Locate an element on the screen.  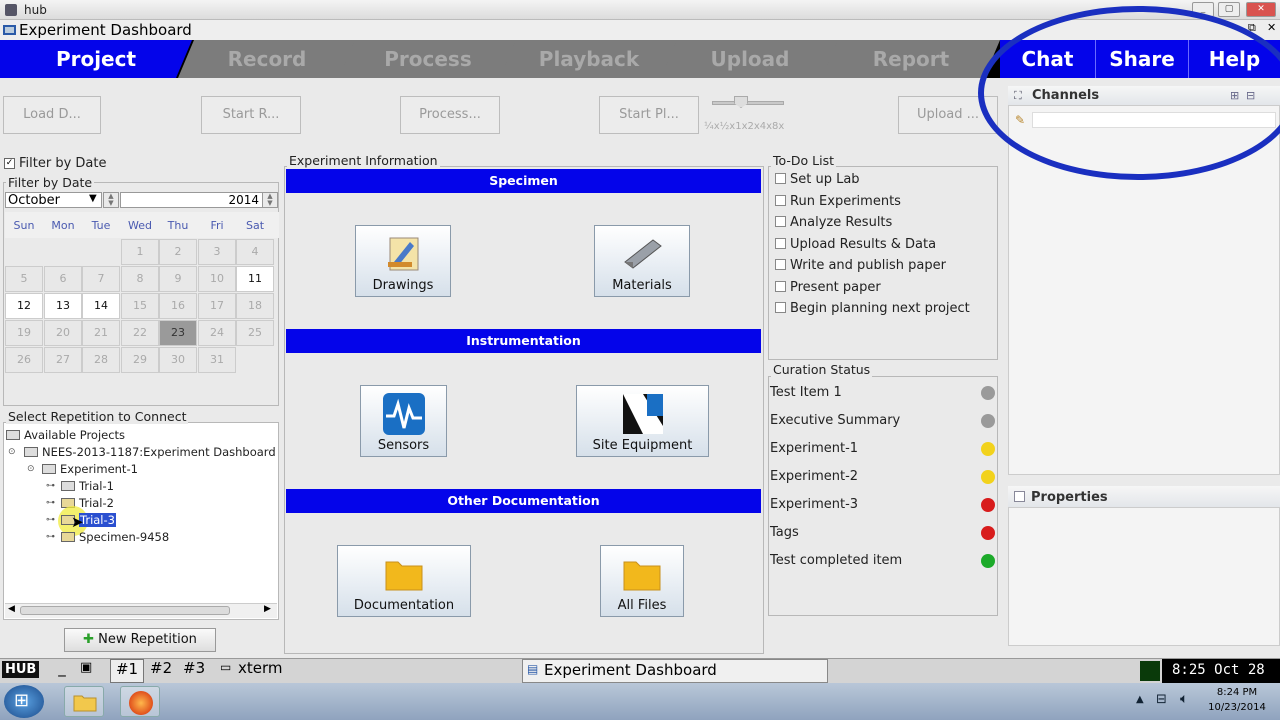
tab-report: Report is located at coordinates (911, 59).